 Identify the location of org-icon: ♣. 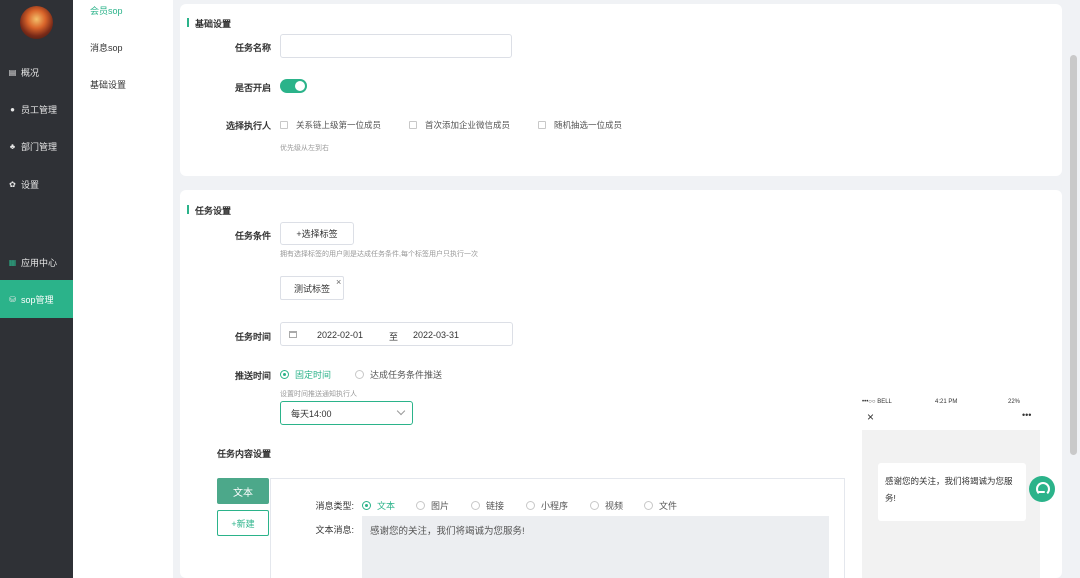
(12, 146).